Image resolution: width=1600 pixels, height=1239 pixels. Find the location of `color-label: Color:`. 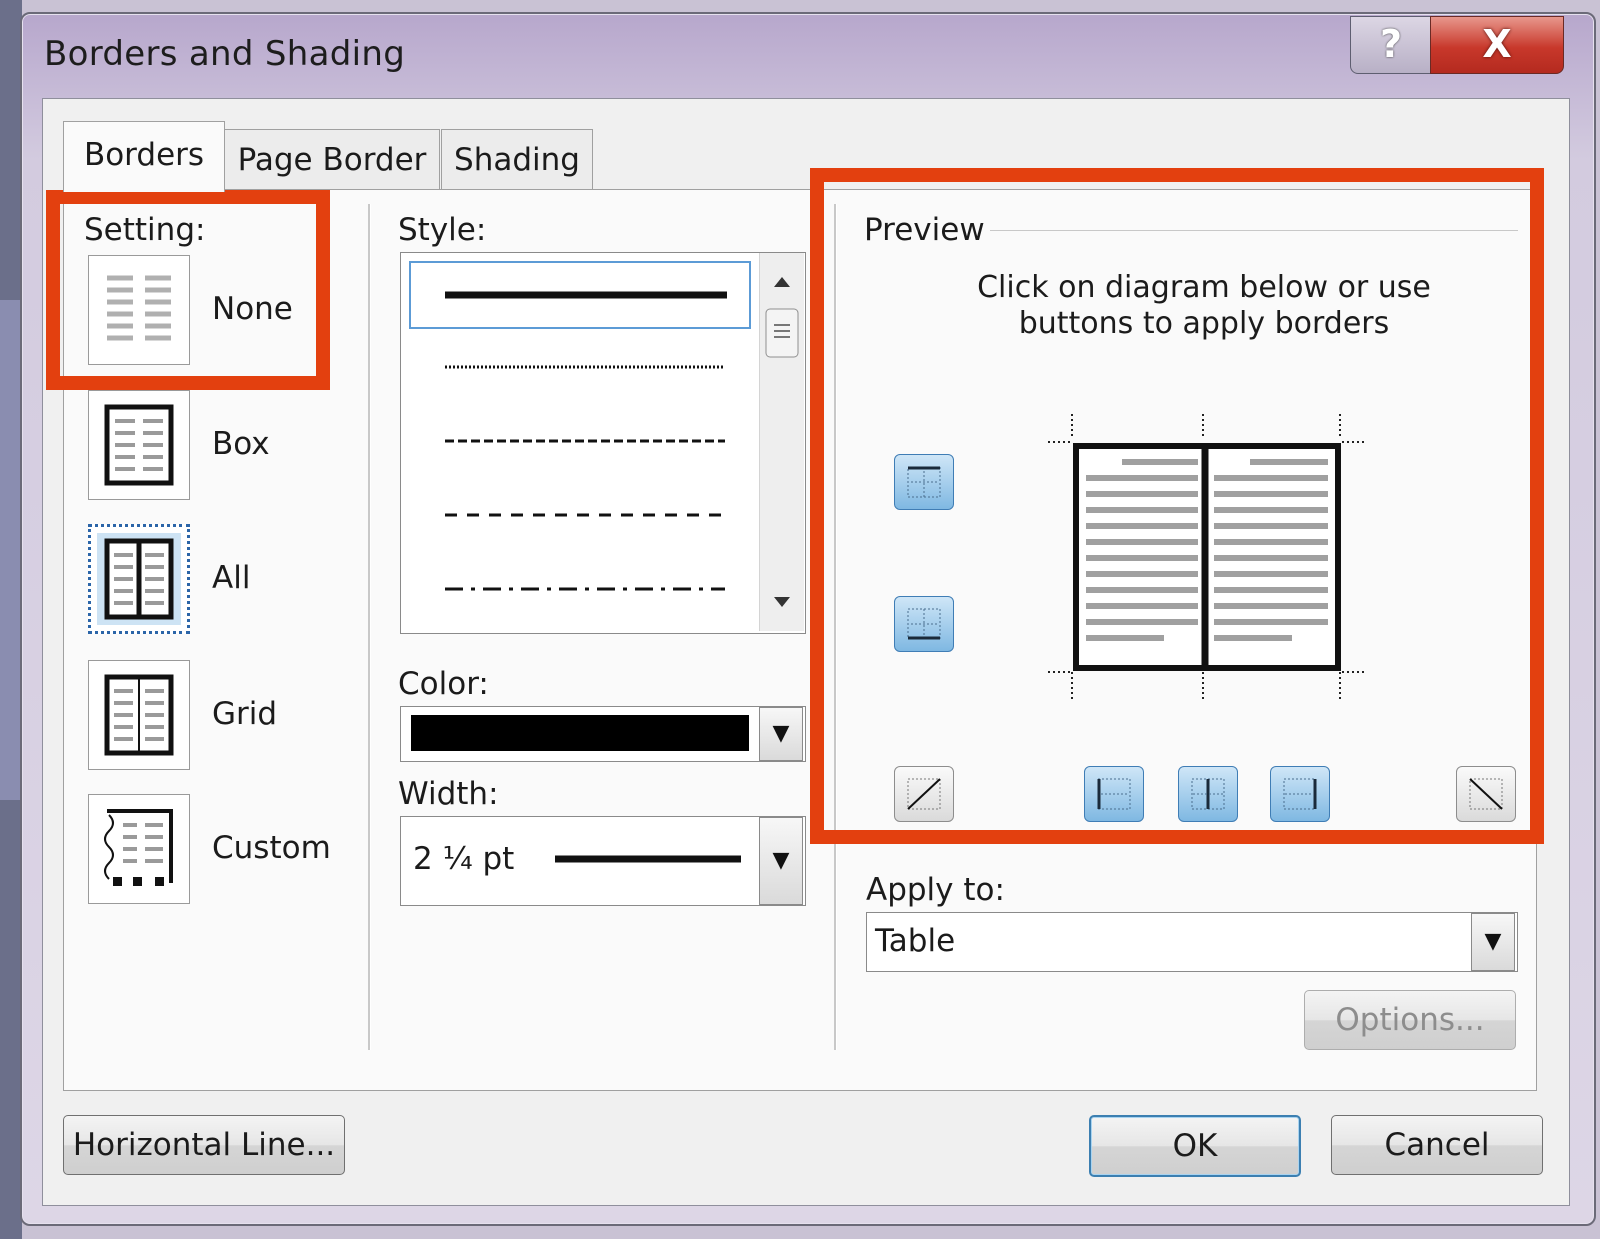

color-label: Color: is located at coordinates (443, 684).